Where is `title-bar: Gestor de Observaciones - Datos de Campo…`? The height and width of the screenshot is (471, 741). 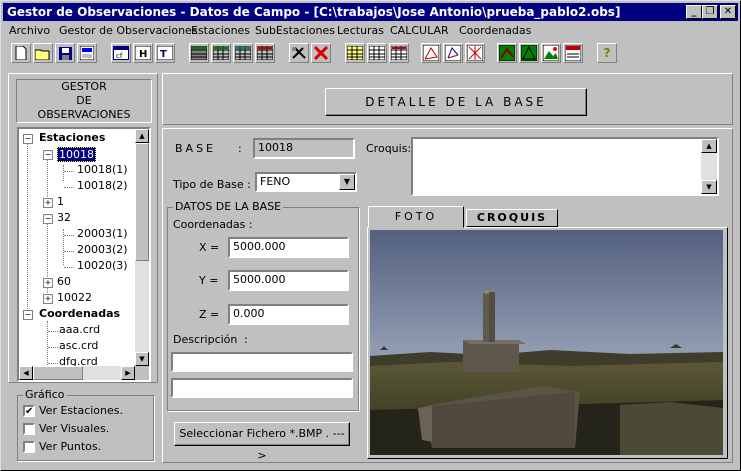 title-bar: Gestor de Observaciones - Datos de Campo… is located at coordinates (370, 12).